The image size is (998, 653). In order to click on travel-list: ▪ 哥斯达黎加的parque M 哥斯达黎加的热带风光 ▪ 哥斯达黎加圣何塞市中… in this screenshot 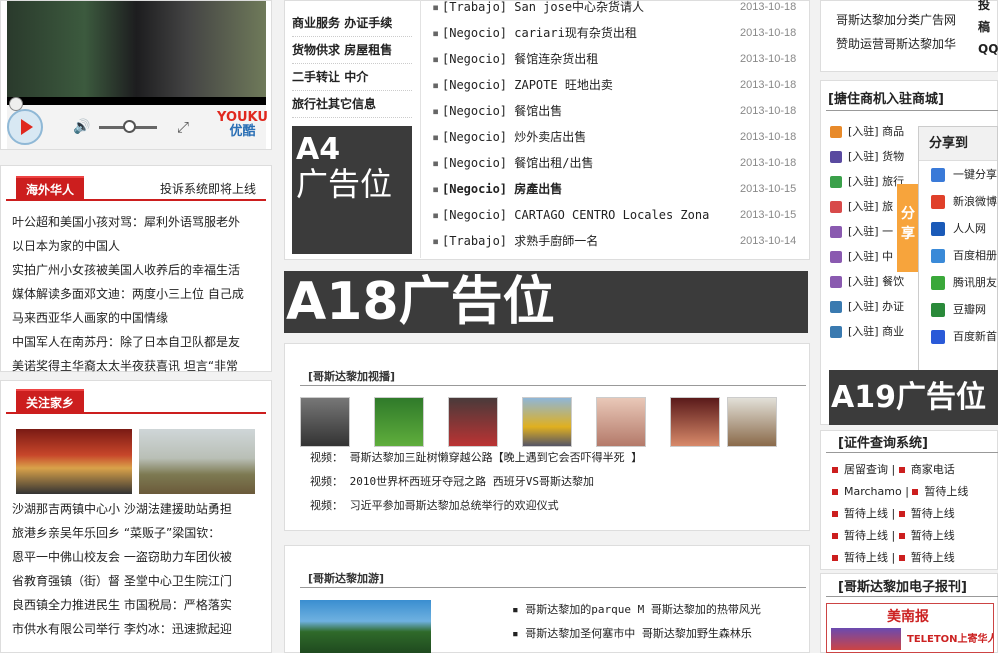, I will do `click(657, 622)`.